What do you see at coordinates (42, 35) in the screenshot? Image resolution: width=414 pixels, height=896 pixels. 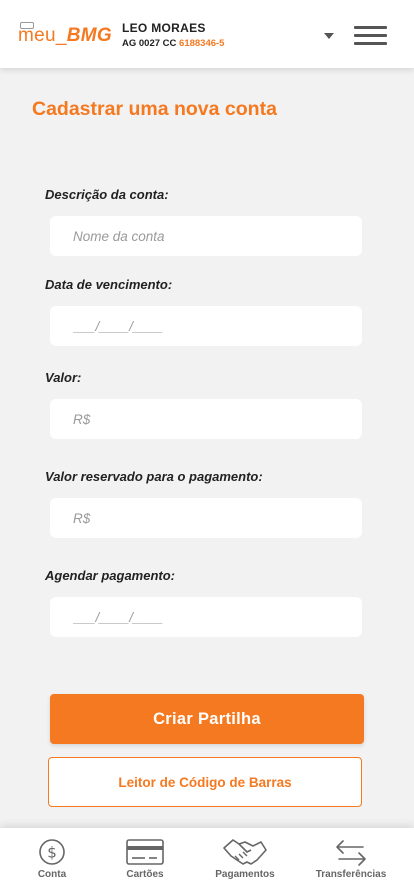 I see `logo-meu: meu_` at bounding box center [42, 35].